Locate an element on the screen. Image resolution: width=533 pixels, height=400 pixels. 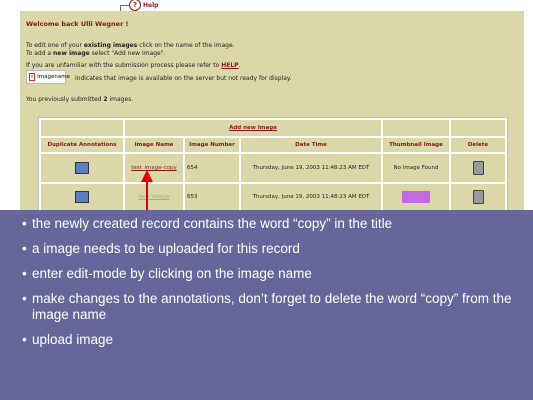
col-header-date-time: Date Time is located at coordinates (311, 145).